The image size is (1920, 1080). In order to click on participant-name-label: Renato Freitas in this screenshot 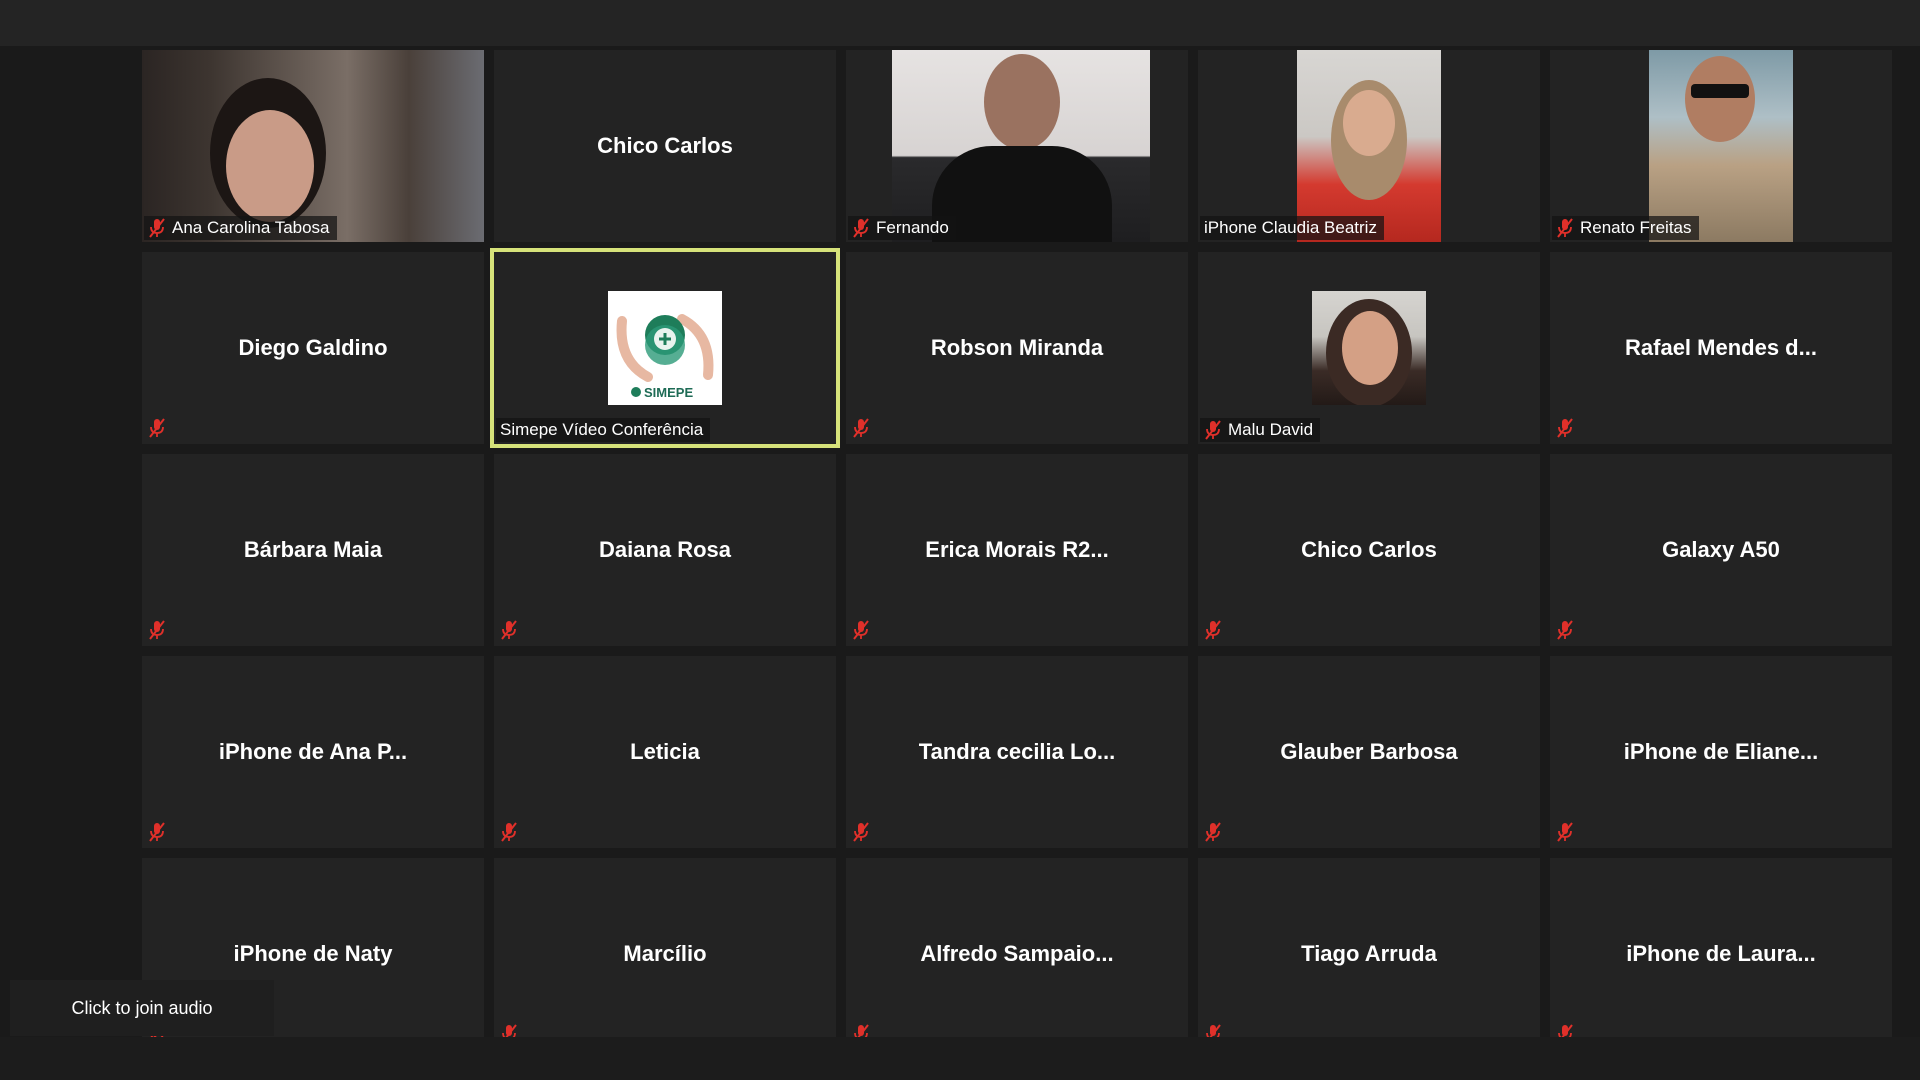, I will do `click(1625, 228)`.